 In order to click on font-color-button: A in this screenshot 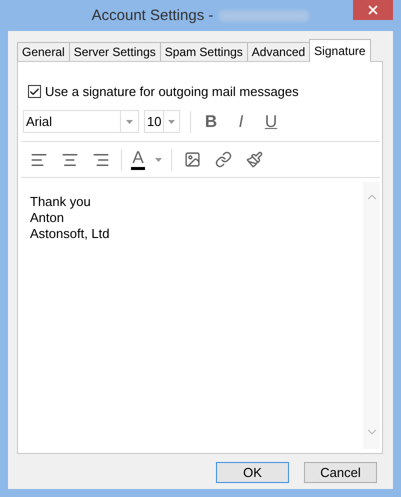, I will do `click(138, 160)`.